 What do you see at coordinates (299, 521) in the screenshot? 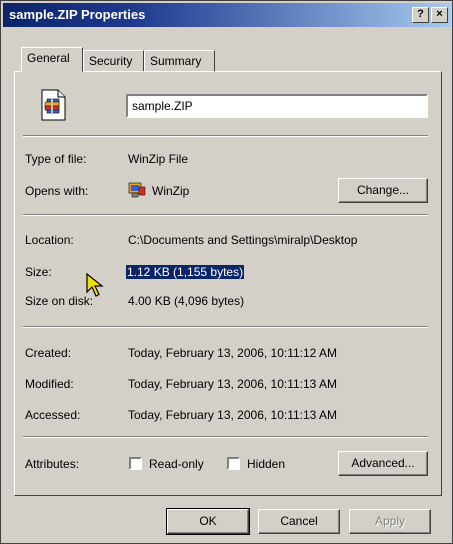
I see `cancel-button: Cancel` at bounding box center [299, 521].